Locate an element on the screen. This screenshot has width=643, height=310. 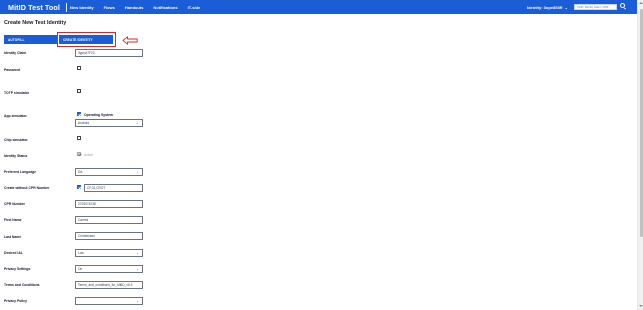
password-label: Password is located at coordinates (12, 70).